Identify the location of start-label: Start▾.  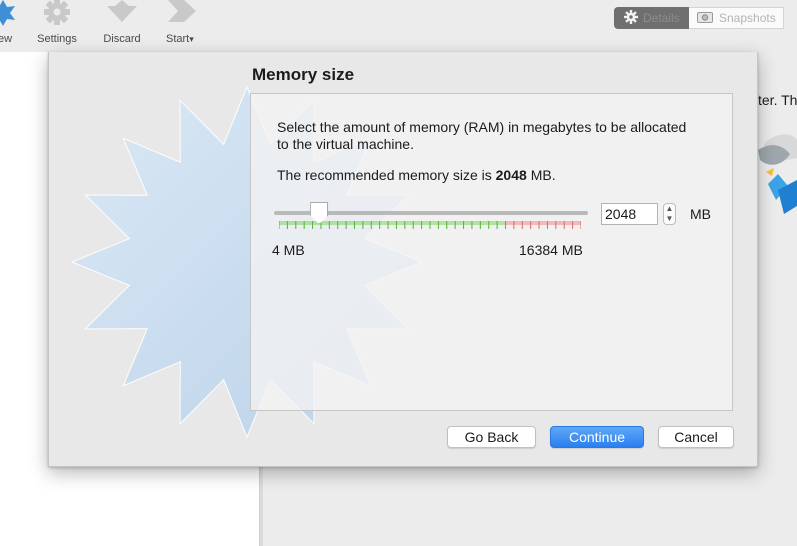
(187, 39).